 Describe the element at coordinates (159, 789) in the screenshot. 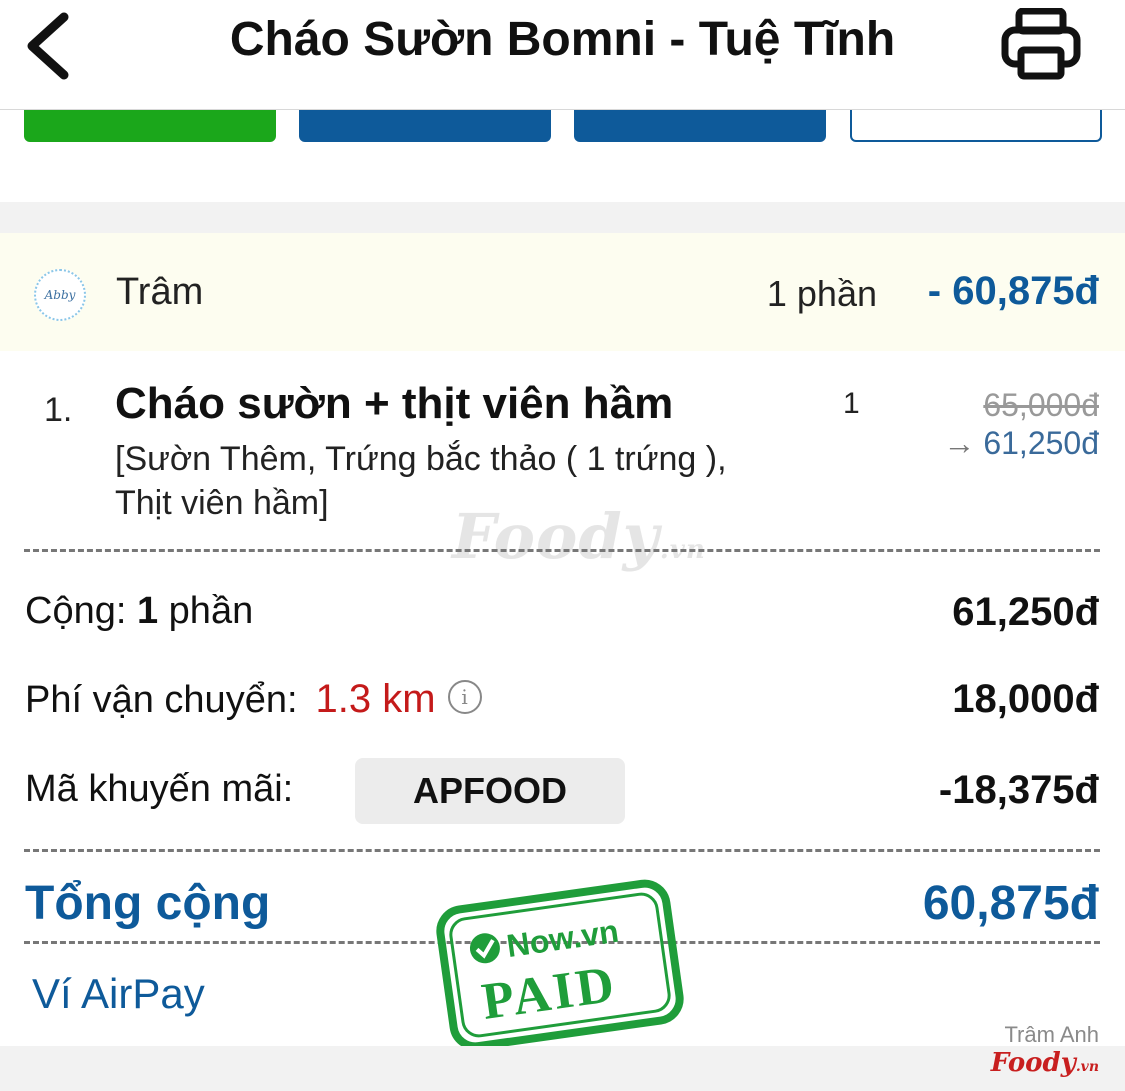

I see `promo-label: Mã khuyến mãi:` at that location.